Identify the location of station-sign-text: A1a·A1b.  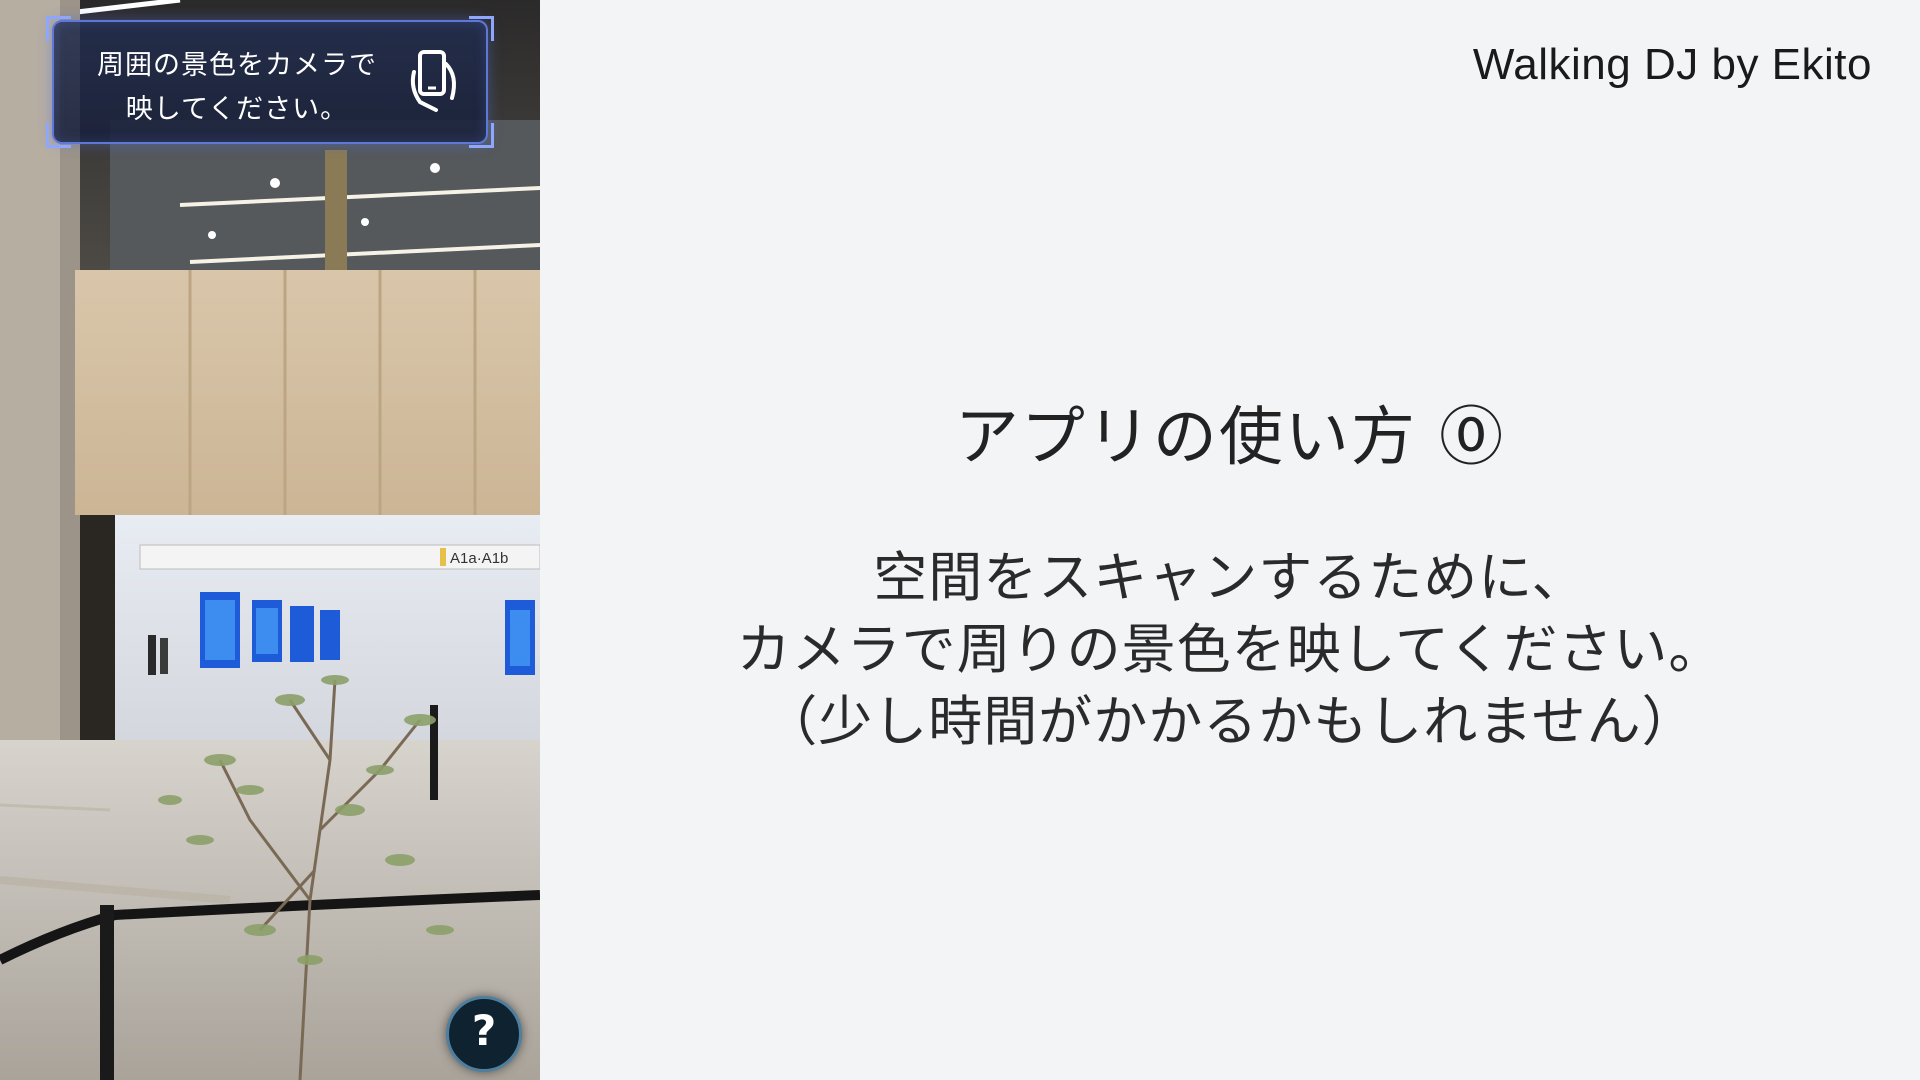
(479, 558).